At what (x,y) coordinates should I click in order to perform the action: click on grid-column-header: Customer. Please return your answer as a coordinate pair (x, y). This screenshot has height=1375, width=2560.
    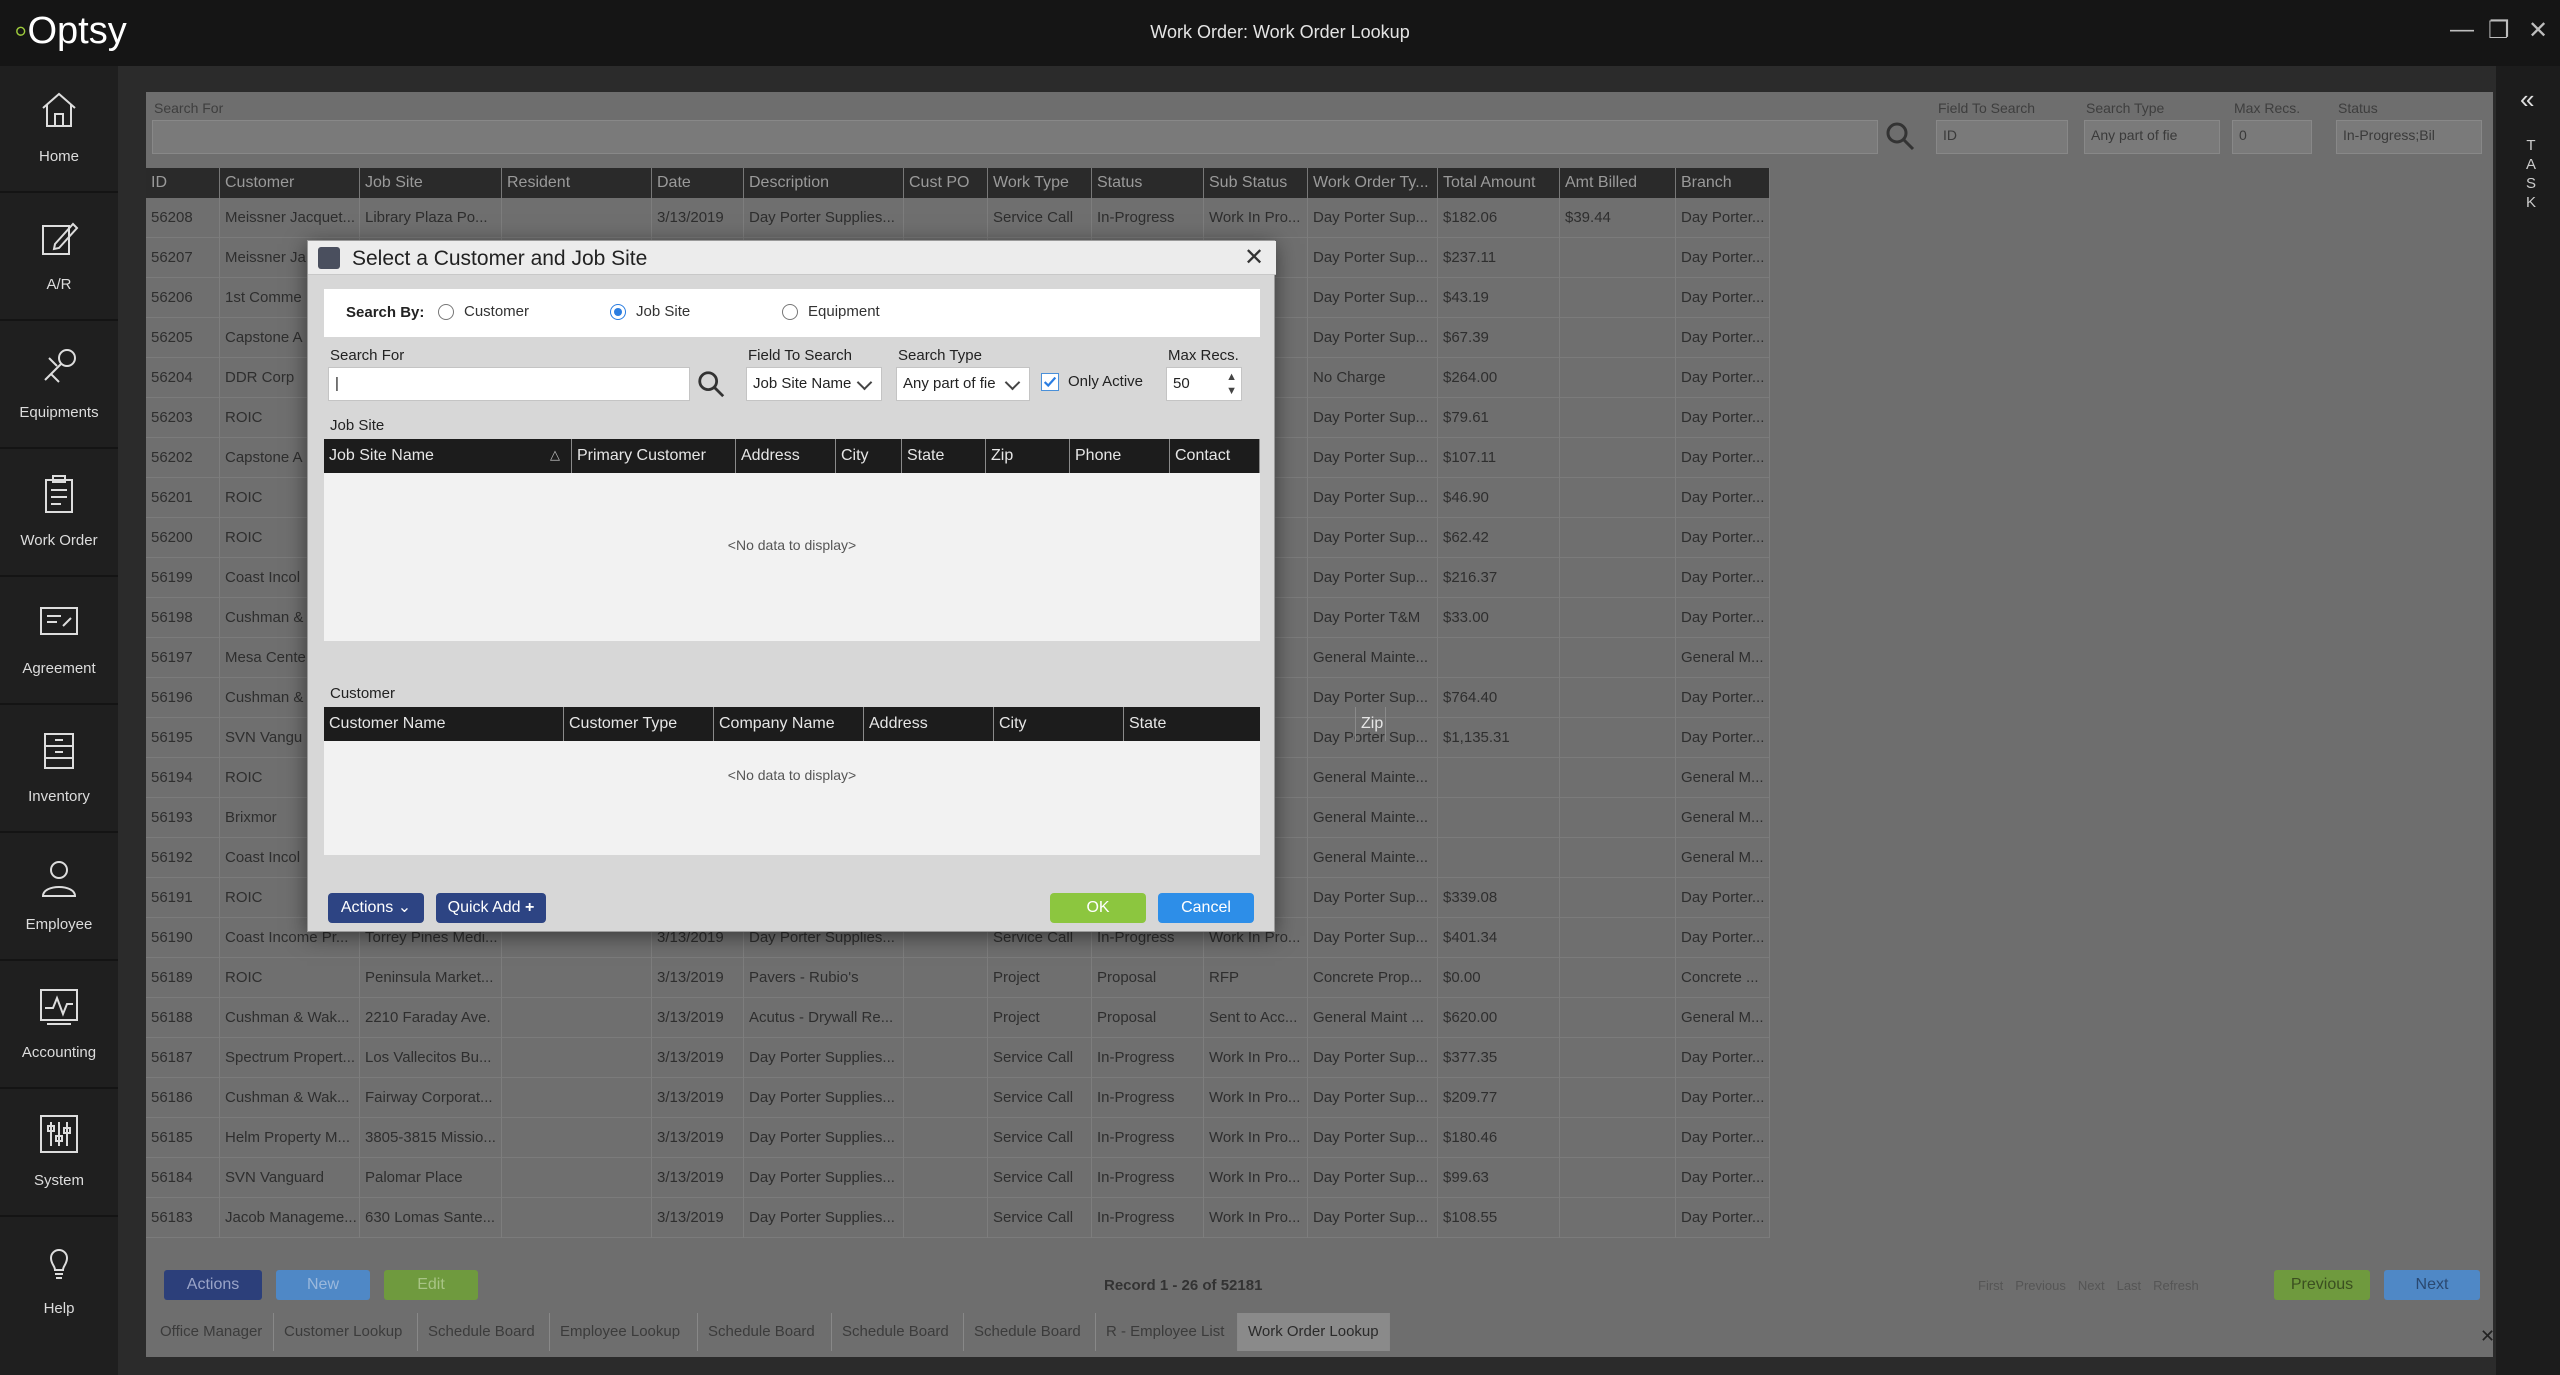
    Looking at the image, I should click on (290, 183).